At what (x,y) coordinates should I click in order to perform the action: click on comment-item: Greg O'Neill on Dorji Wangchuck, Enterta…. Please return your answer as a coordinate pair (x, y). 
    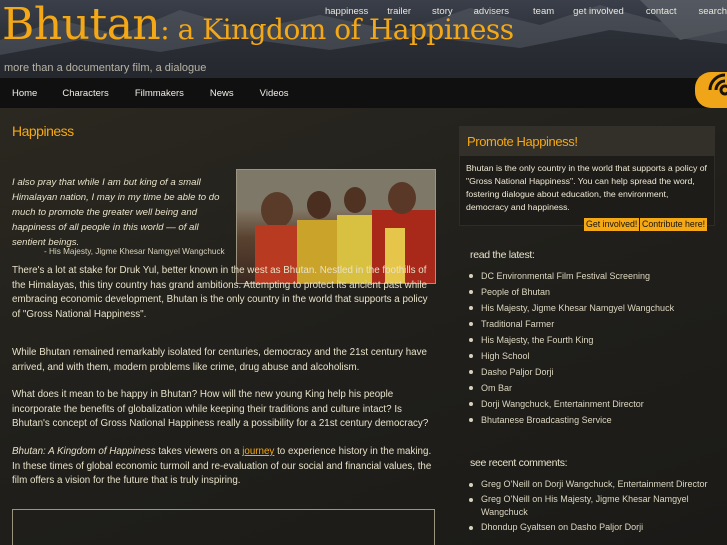
    Looking at the image, I should click on (593, 484).